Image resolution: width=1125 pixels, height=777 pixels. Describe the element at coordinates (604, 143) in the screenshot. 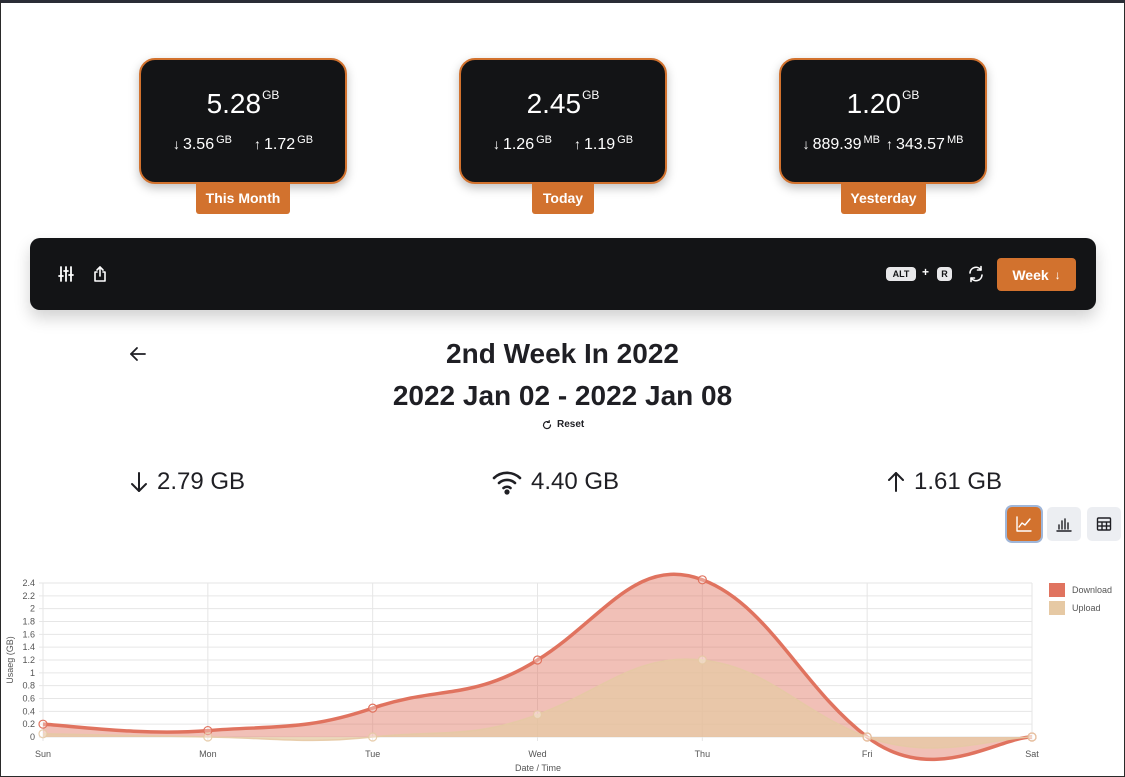

I see `today-upload: ↑ 1.19 GB` at that location.